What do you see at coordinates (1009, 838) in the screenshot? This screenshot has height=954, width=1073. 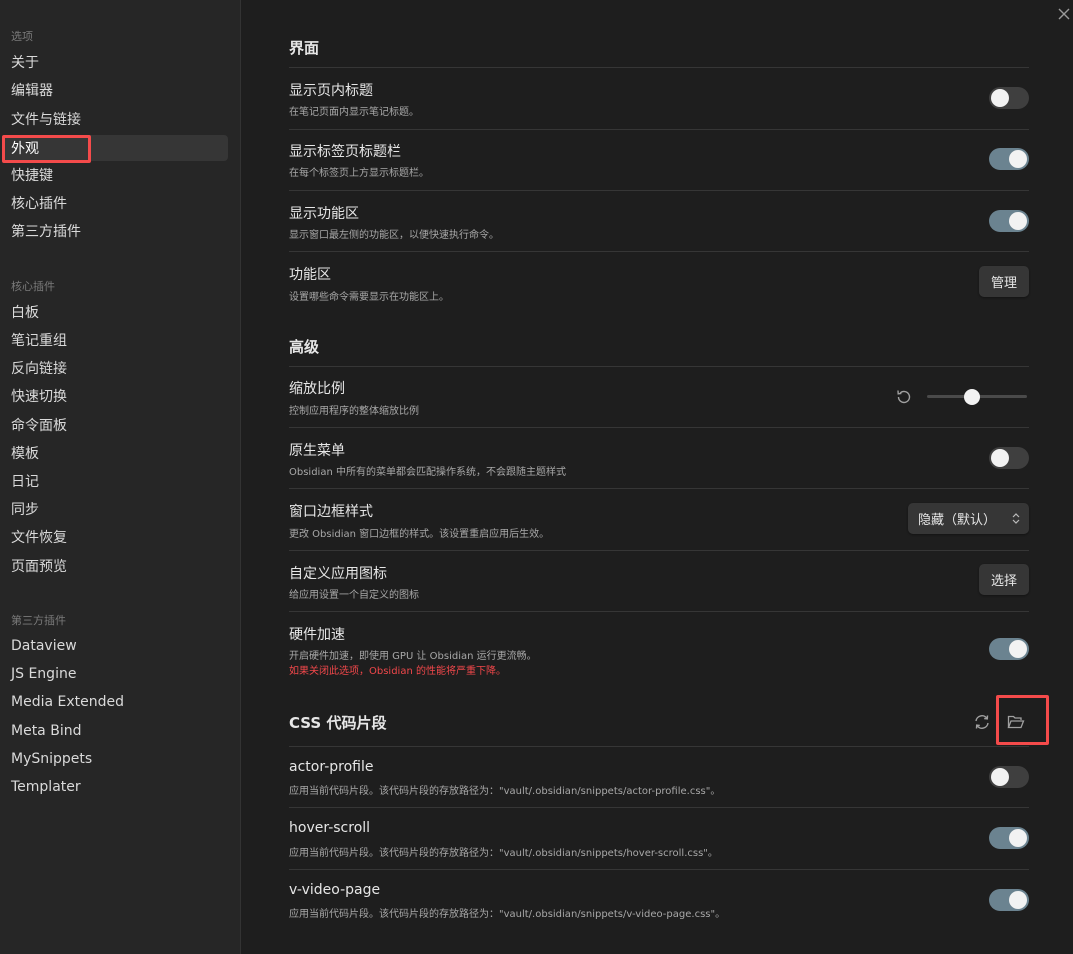 I see `toggle-snippet-hover-scroll` at bounding box center [1009, 838].